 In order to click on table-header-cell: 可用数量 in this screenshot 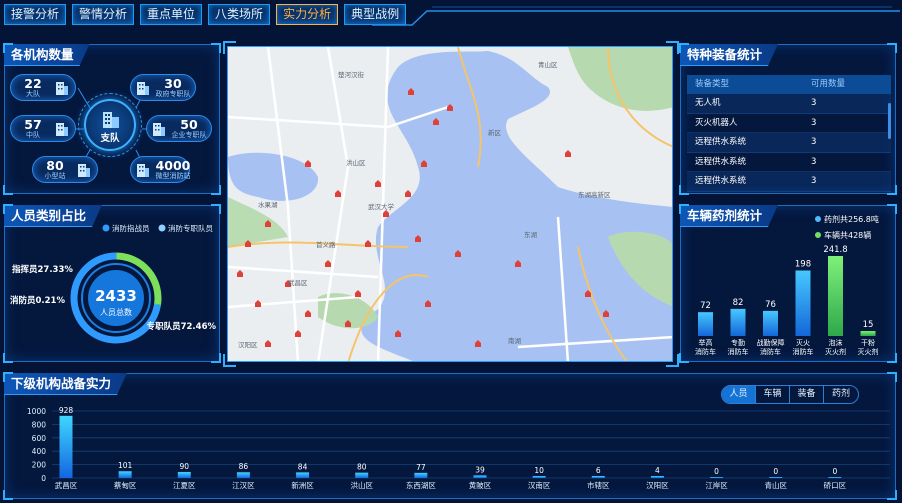, I will do `click(828, 84)`.